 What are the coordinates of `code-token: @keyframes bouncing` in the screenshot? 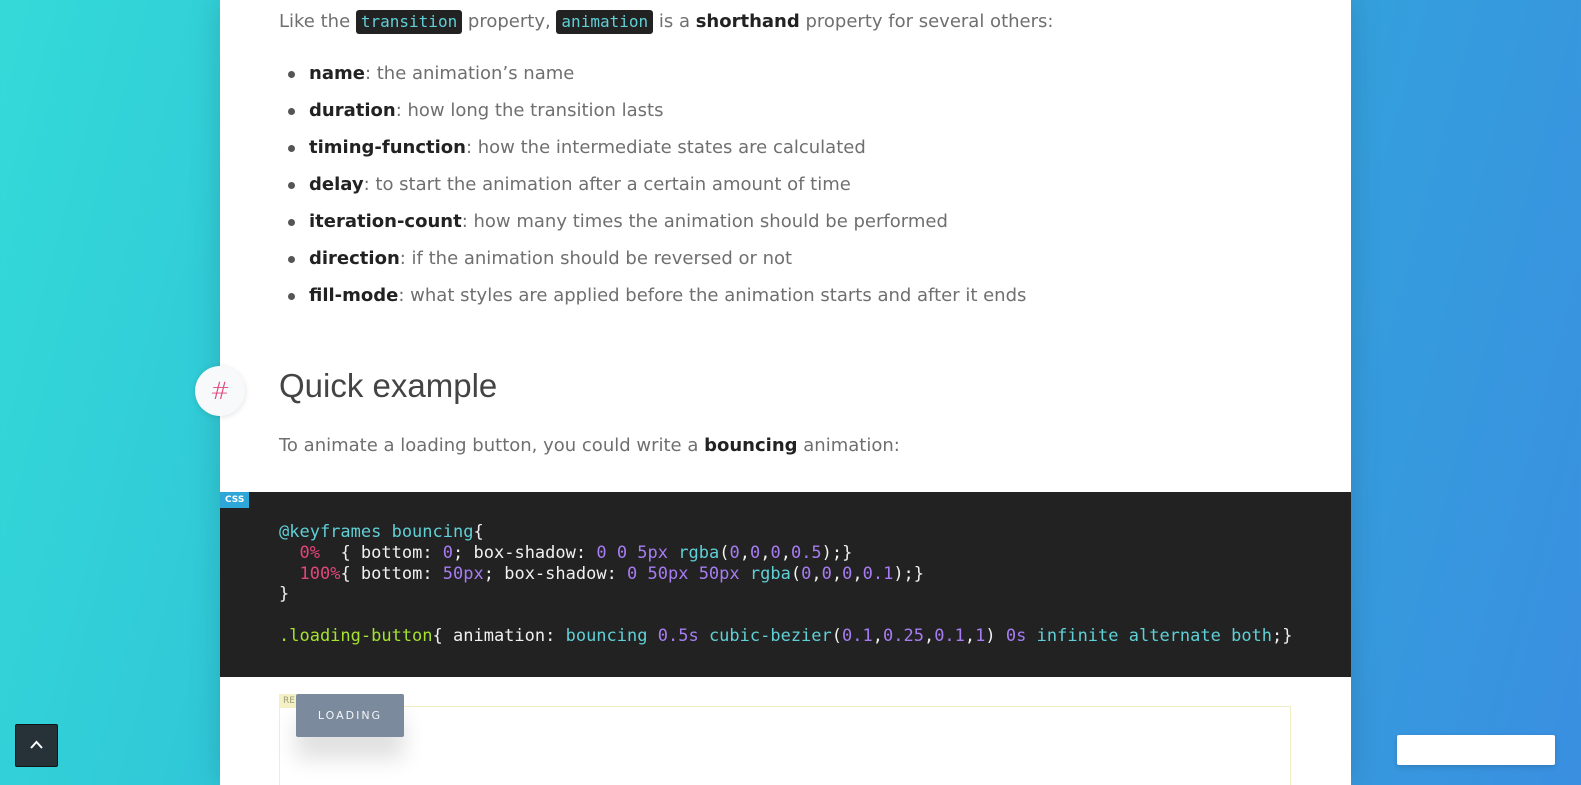 It's located at (376, 532).